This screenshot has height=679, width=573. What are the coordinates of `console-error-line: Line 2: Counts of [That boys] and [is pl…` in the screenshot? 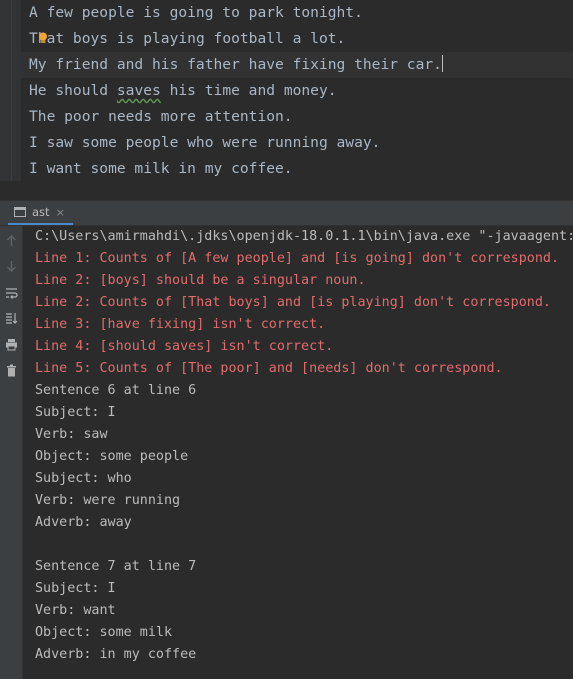 It's located at (293, 302).